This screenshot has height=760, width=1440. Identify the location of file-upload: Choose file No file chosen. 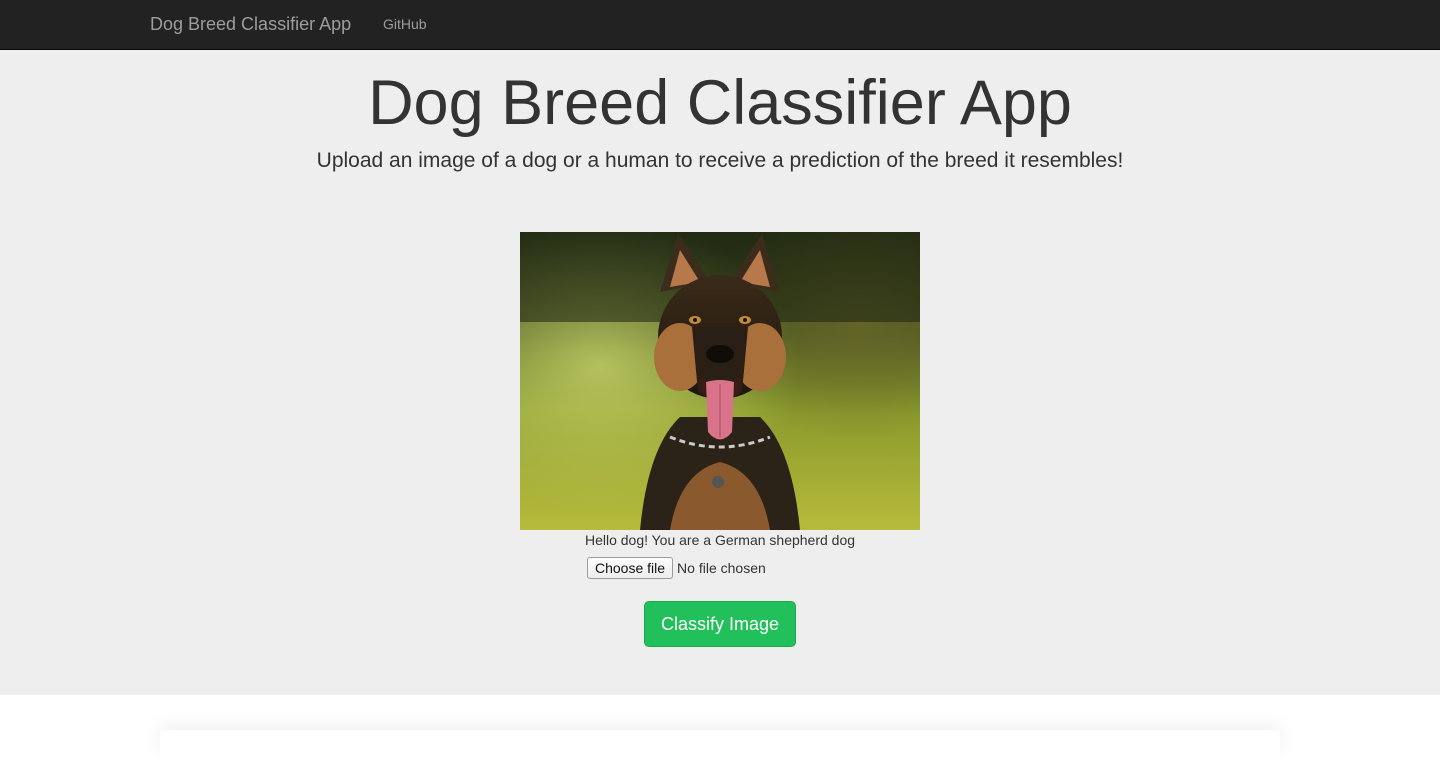
(676, 568).